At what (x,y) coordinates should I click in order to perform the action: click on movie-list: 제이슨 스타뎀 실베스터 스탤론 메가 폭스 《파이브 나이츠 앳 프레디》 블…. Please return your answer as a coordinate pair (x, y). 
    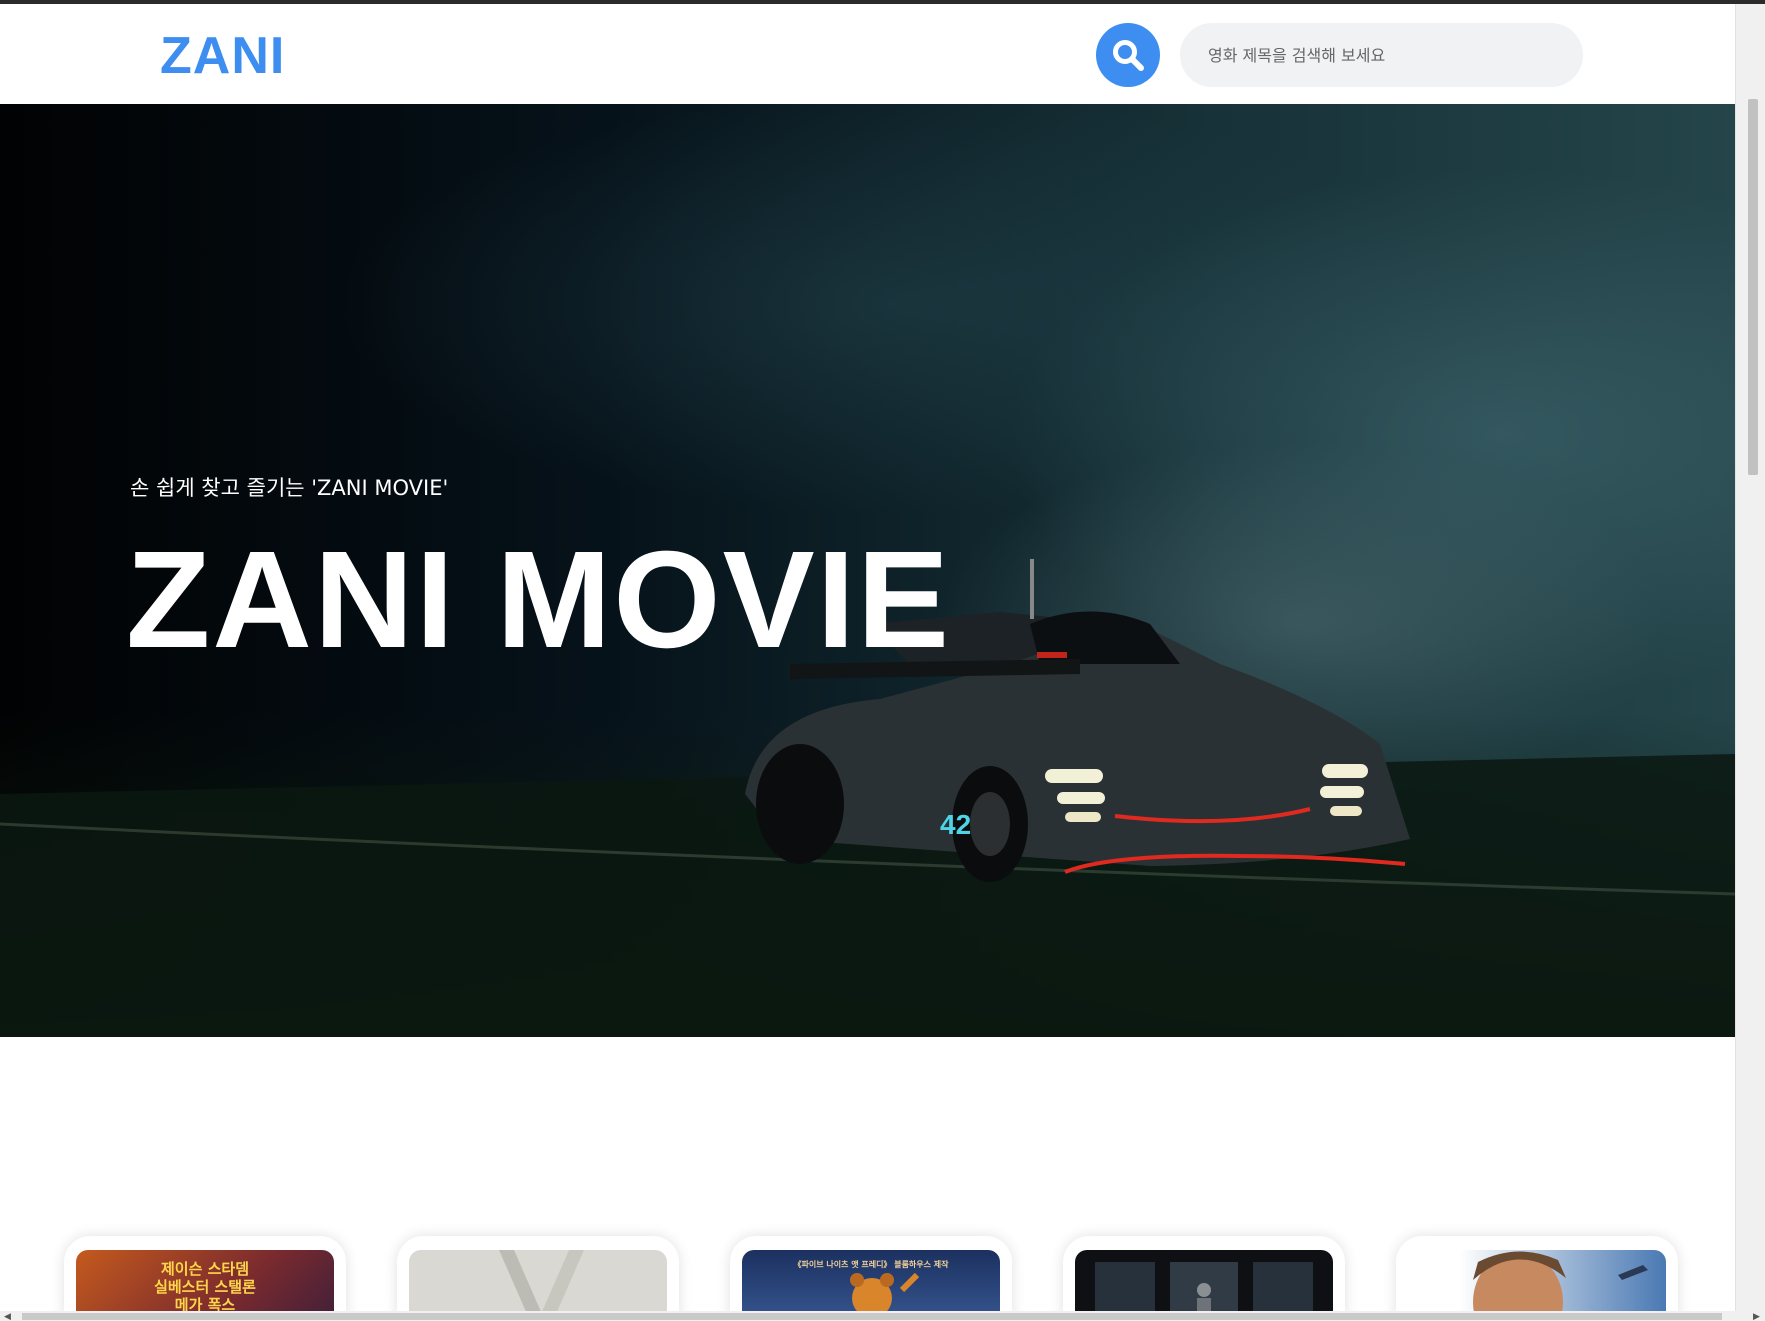
    Looking at the image, I should click on (867, 1278).